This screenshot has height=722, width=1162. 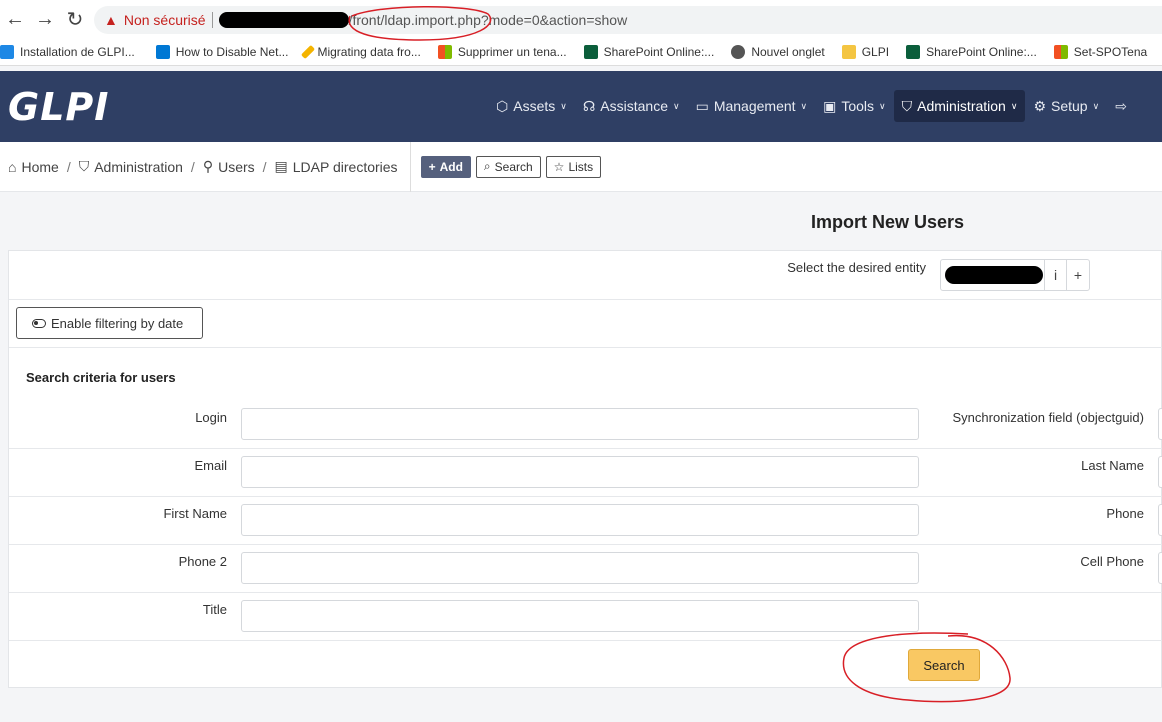 I want to click on reload-icon: ↻, so click(x=75, y=19).